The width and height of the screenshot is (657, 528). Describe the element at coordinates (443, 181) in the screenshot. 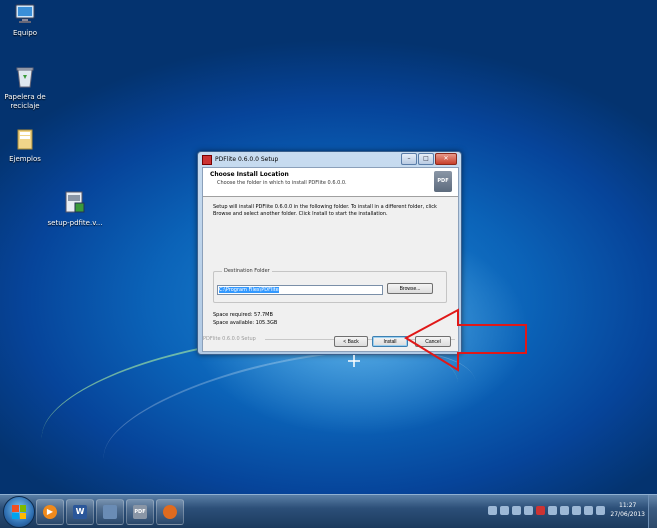

I see `pdf-logo-icon: PDF` at that location.